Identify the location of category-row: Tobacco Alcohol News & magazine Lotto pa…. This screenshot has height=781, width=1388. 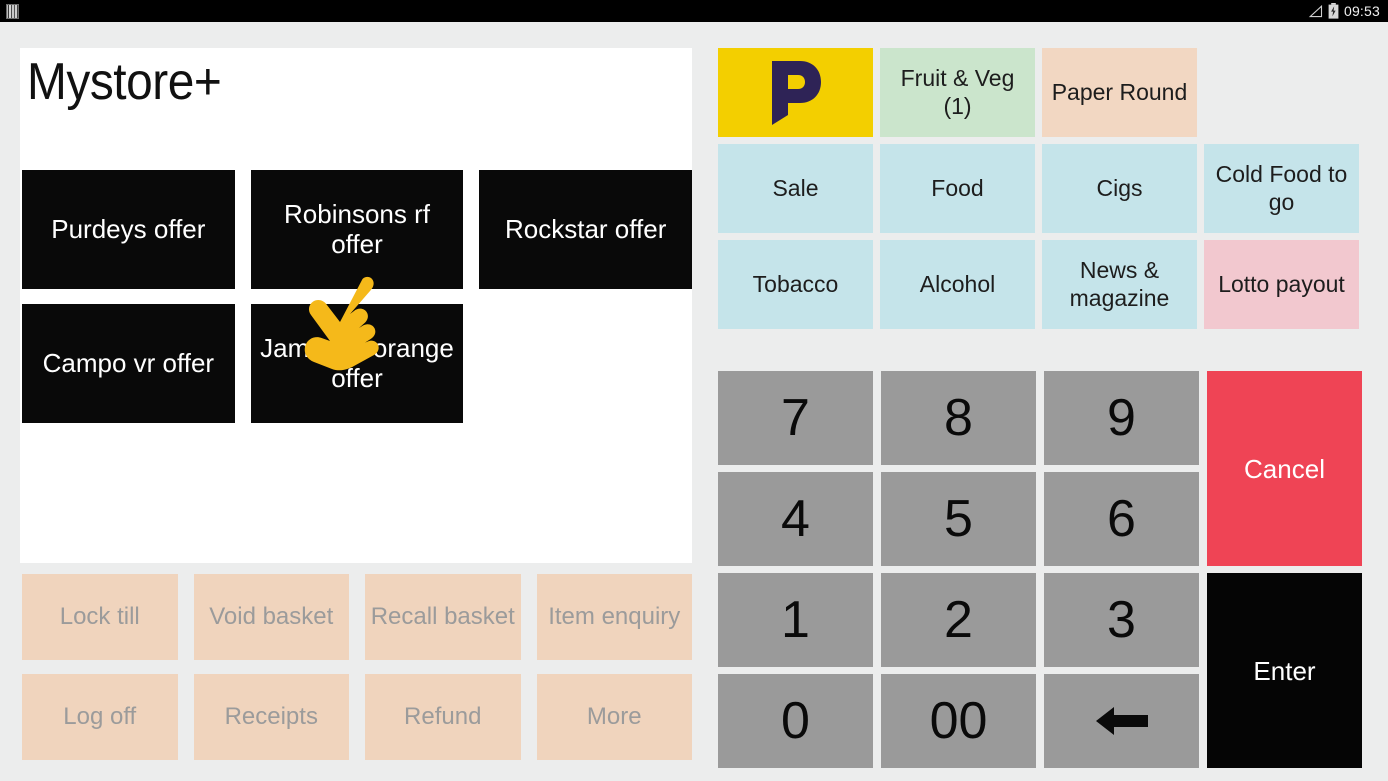
(1040, 284).